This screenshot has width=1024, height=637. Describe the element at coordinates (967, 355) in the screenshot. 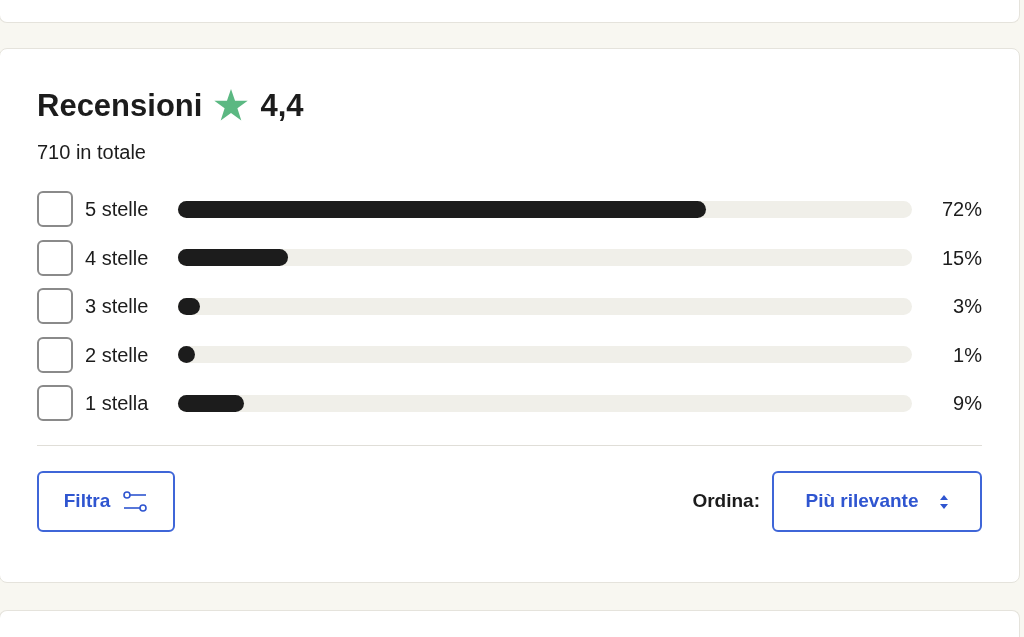

I see `rating-percent: 1%` at that location.